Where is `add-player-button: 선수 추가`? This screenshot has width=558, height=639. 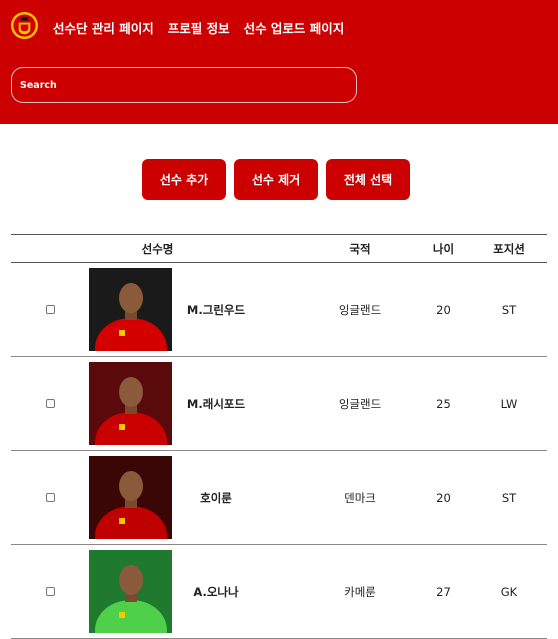 add-player-button: 선수 추가 is located at coordinates (184, 179).